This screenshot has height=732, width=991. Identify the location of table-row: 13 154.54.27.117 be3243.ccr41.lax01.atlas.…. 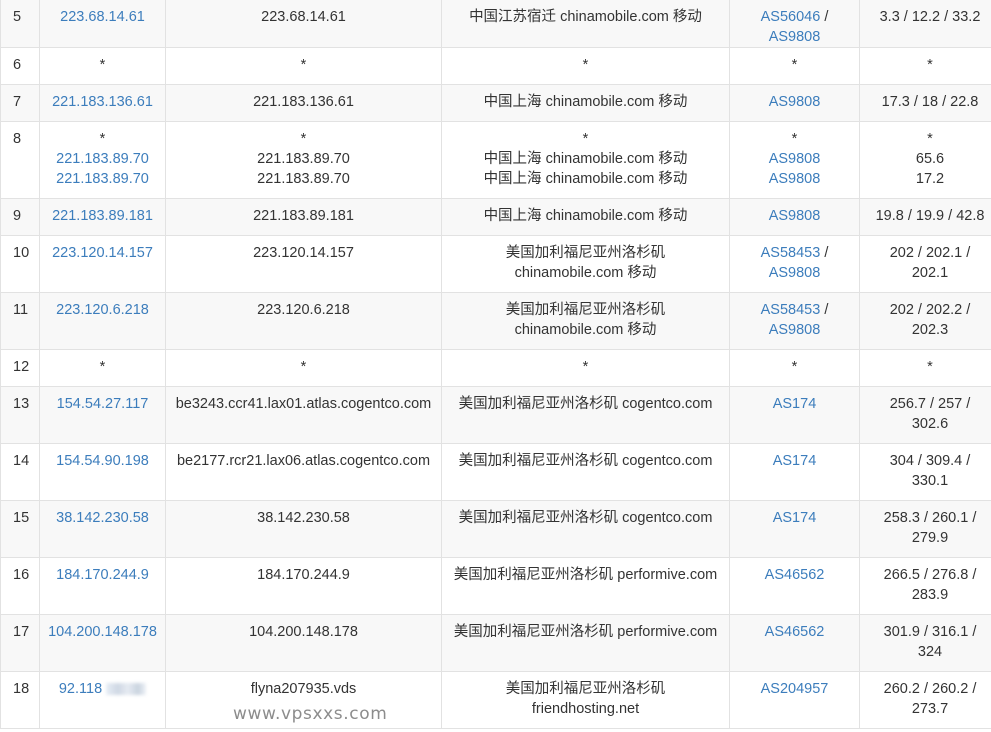
(495, 415).